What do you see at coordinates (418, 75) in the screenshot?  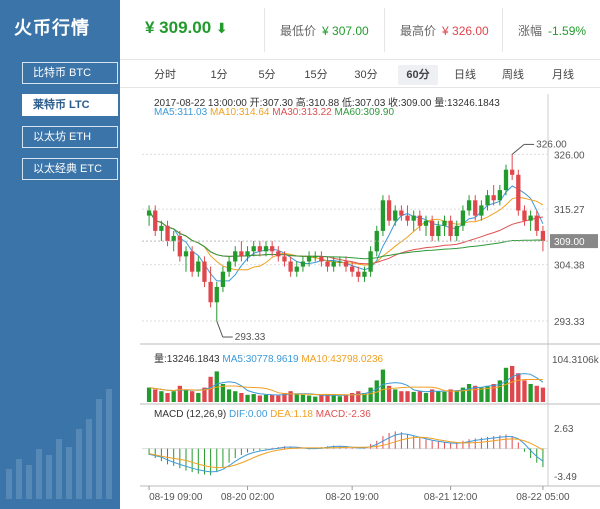 I see `tab-60min: 60分` at bounding box center [418, 75].